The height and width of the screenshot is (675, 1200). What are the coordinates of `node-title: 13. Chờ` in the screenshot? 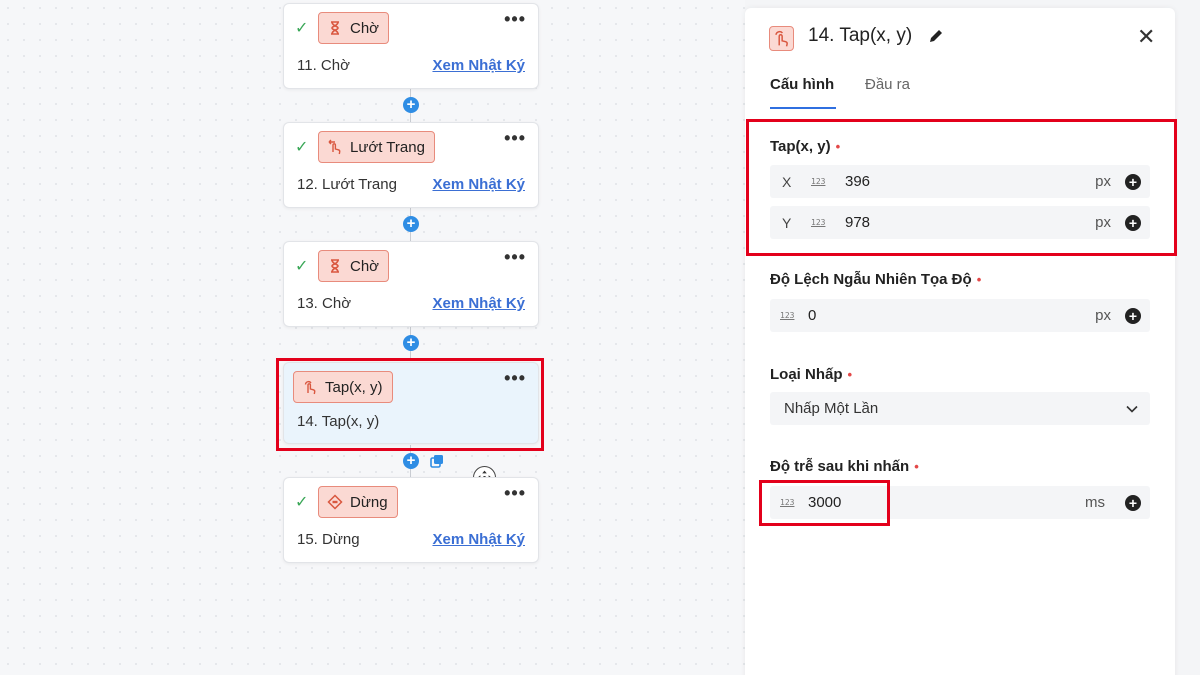 It's located at (324, 303).